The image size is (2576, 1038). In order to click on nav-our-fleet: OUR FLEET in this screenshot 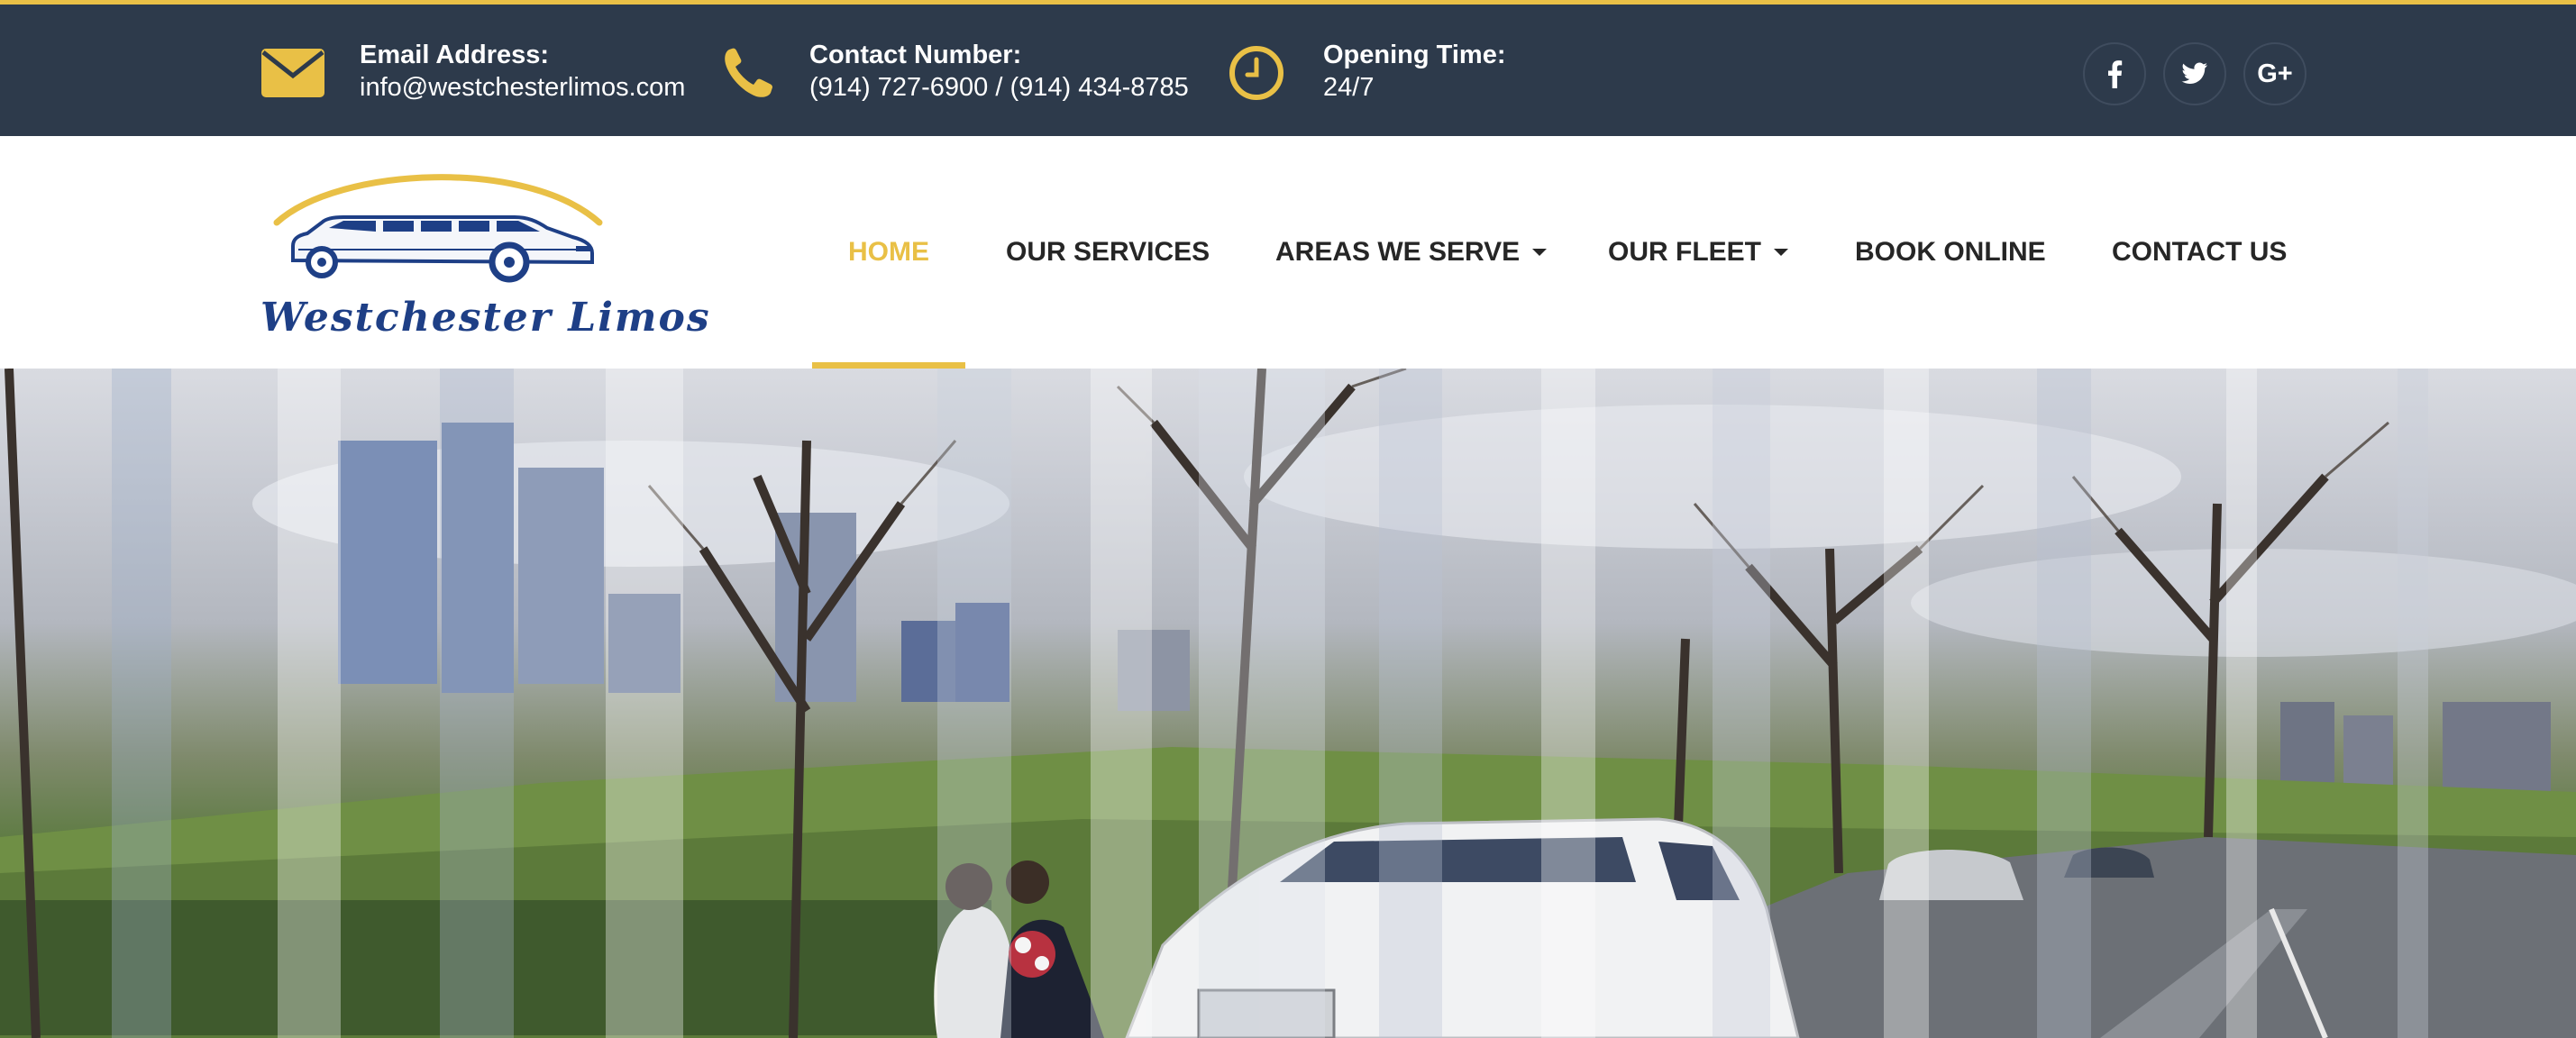, I will do `click(1698, 252)`.